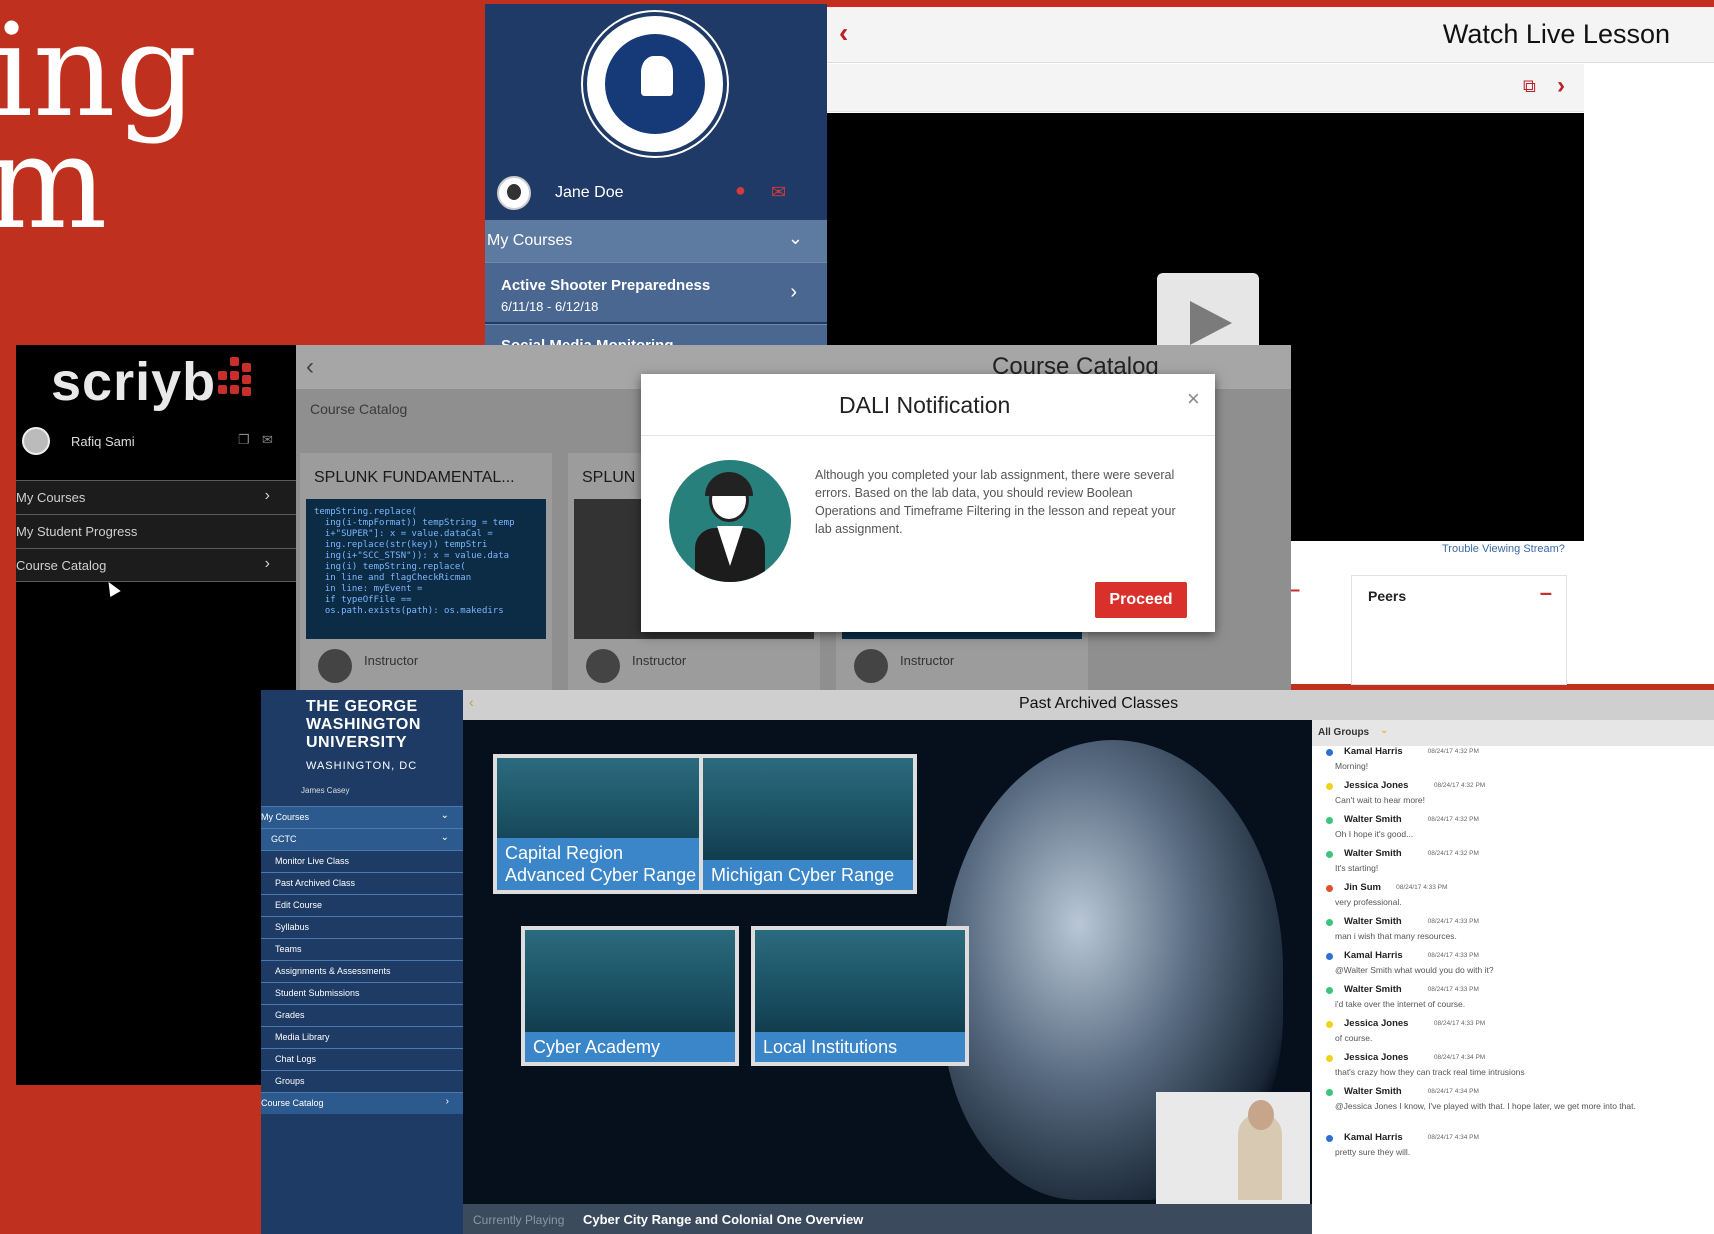 The width and height of the screenshot is (1714, 1234). I want to click on chat-author: Jin Sum, so click(1362, 887).